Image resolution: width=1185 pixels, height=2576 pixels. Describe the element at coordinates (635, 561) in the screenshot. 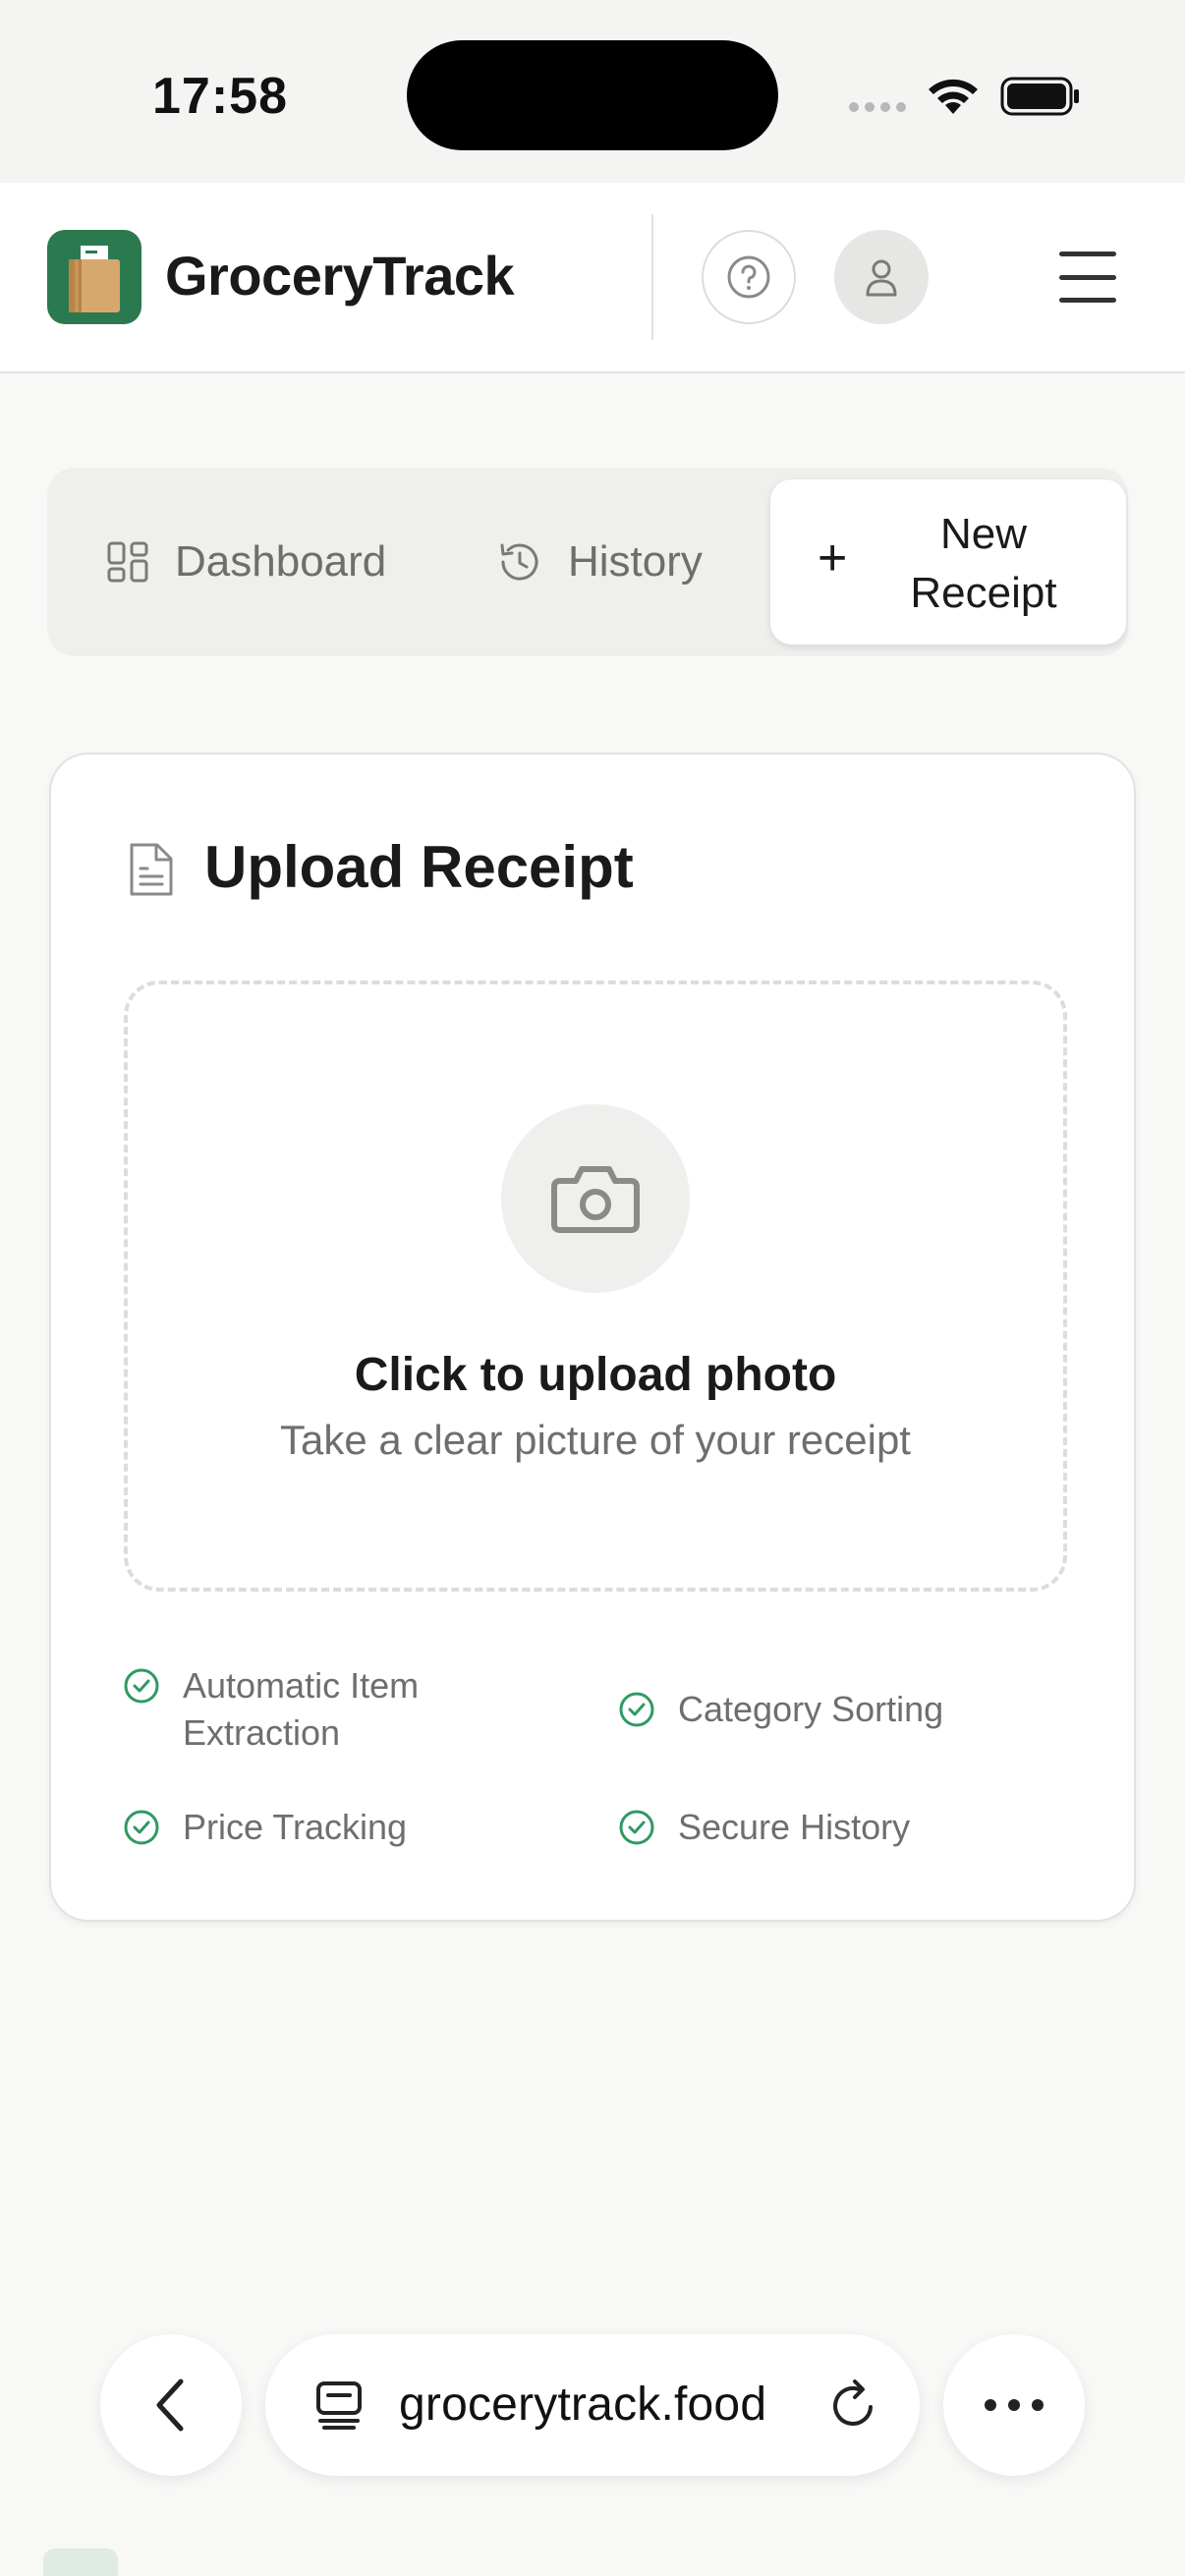

I see `tab-history-label: History` at that location.